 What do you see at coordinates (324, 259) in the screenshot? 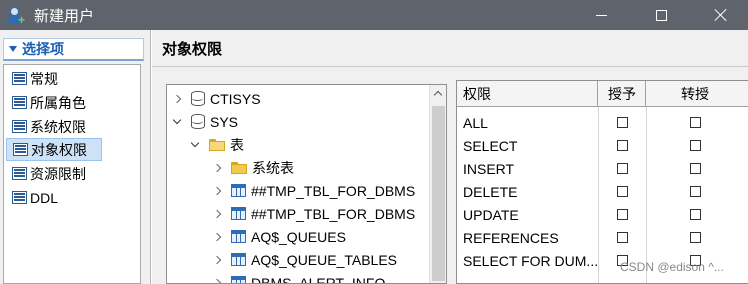
I see `tree-node-label: AQ$_QUEUE_TABLES` at bounding box center [324, 259].